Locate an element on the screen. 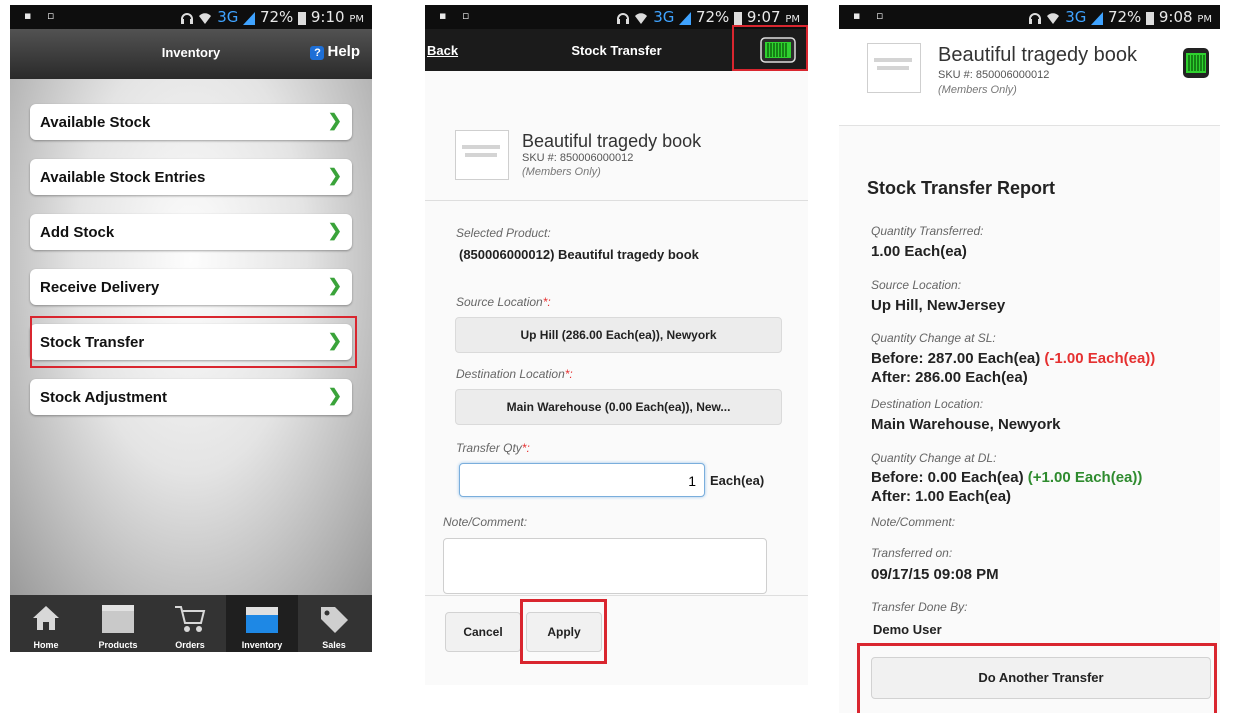 The image size is (1246, 713). destination-location-label: Destination Location is located at coordinates (510, 374).